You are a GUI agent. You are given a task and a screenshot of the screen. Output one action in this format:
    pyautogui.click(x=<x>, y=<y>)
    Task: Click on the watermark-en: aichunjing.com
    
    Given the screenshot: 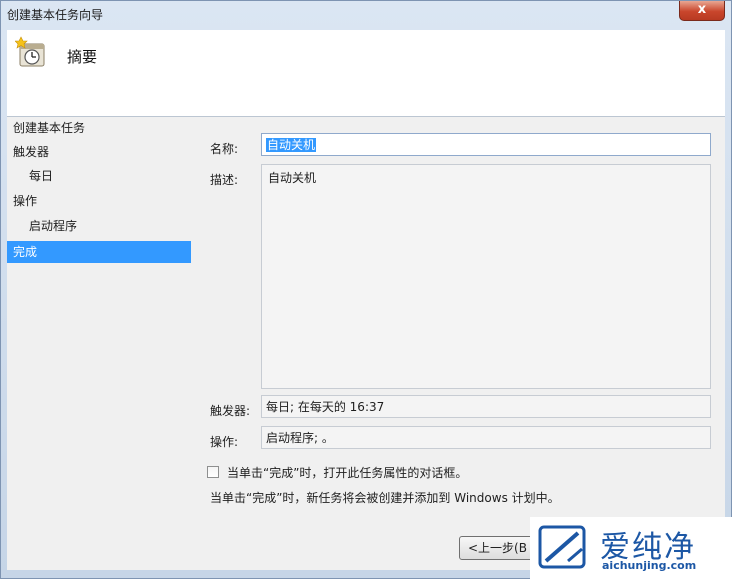 What is the action you would take?
    pyautogui.click(x=649, y=565)
    